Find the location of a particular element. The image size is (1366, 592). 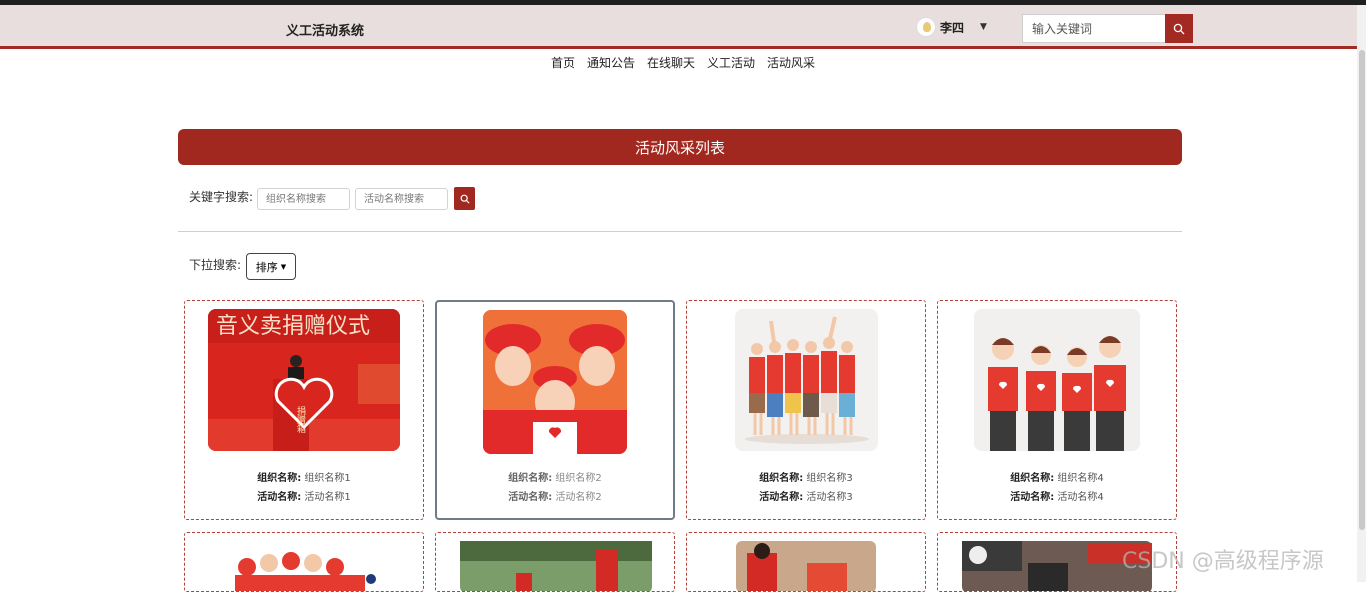

keyword-search-button is located at coordinates (464, 198).